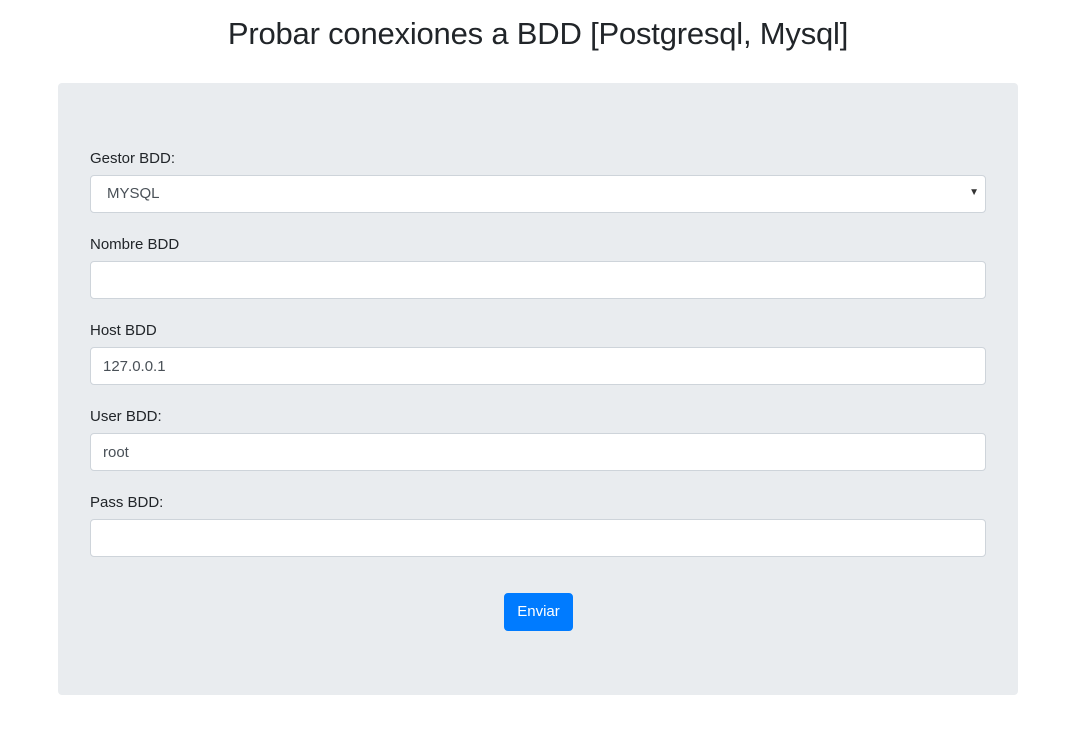 The width and height of the screenshot is (1068, 732). Describe the element at coordinates (538, 366) in the screenshot. I see `host-input` at that location.